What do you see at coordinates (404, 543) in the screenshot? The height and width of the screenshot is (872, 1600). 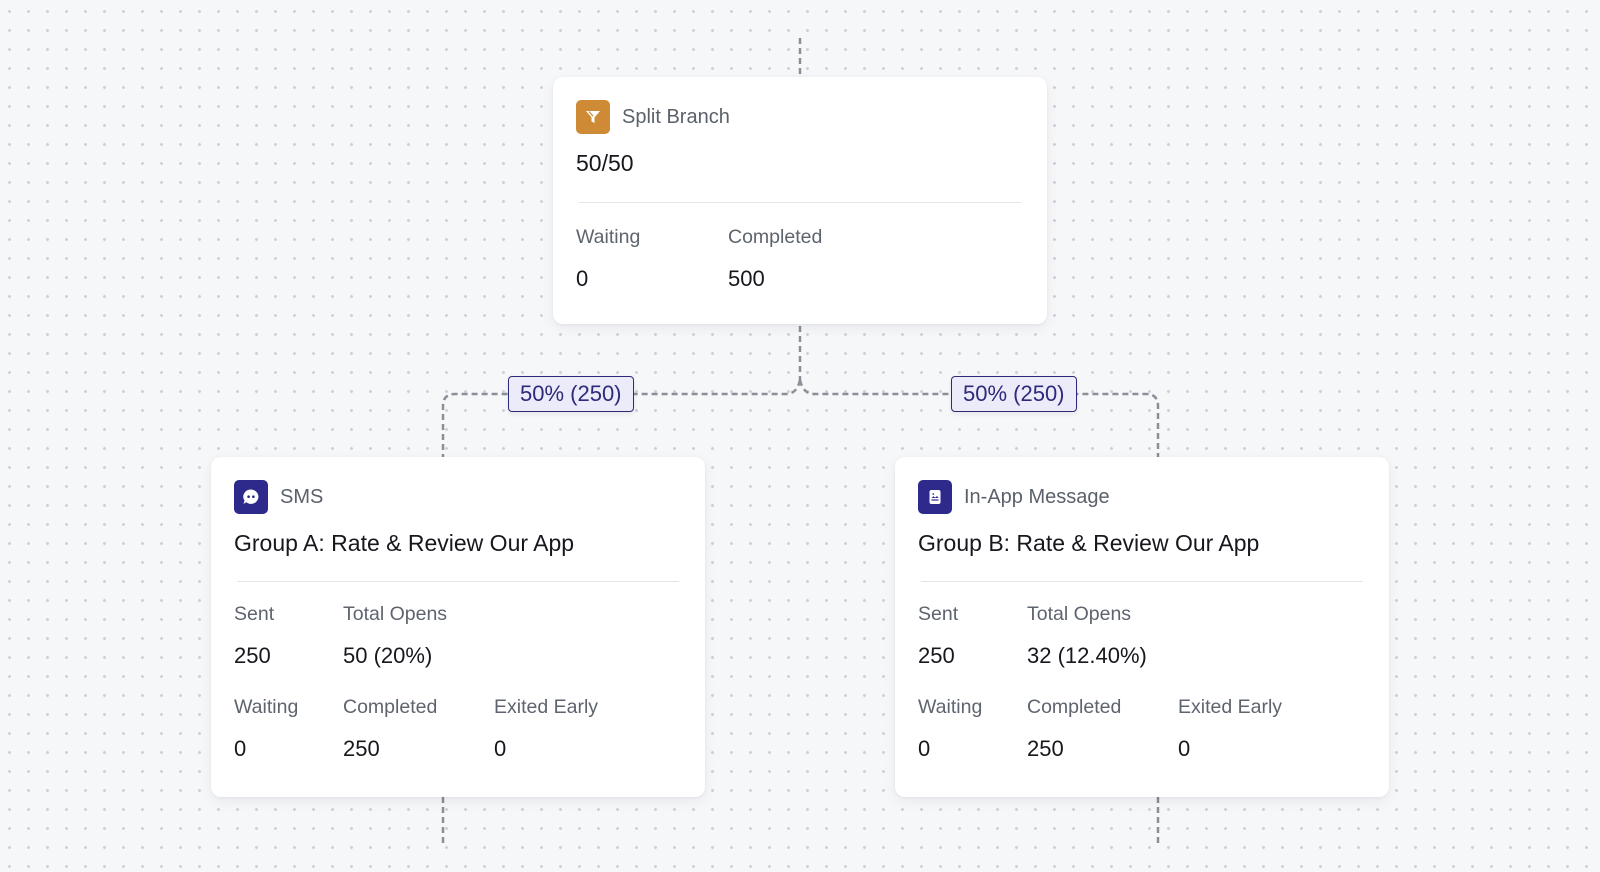 I see `node-title: Group A: Rate & Review Our App` at bounding box center [404, 543].